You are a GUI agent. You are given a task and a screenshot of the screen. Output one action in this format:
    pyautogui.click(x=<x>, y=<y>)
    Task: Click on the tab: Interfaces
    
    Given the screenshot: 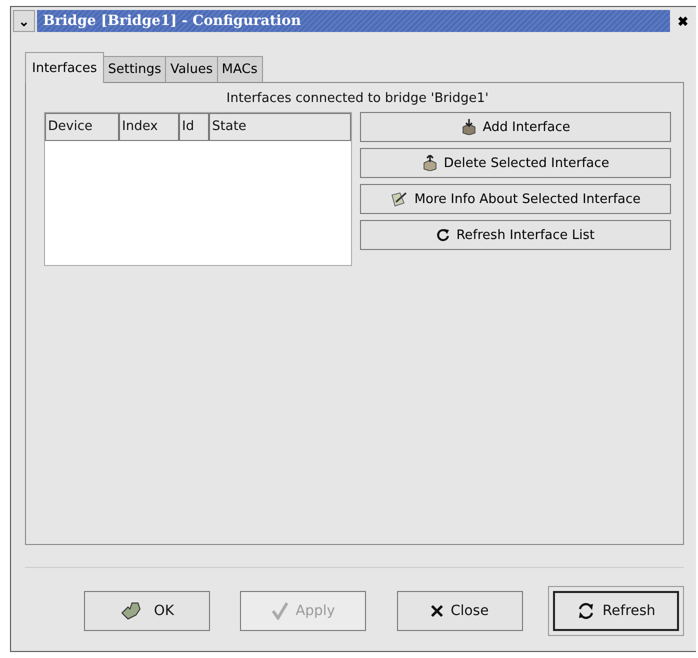 What is the action you would take?
    pyautogui.click(x=64, y=67)
    